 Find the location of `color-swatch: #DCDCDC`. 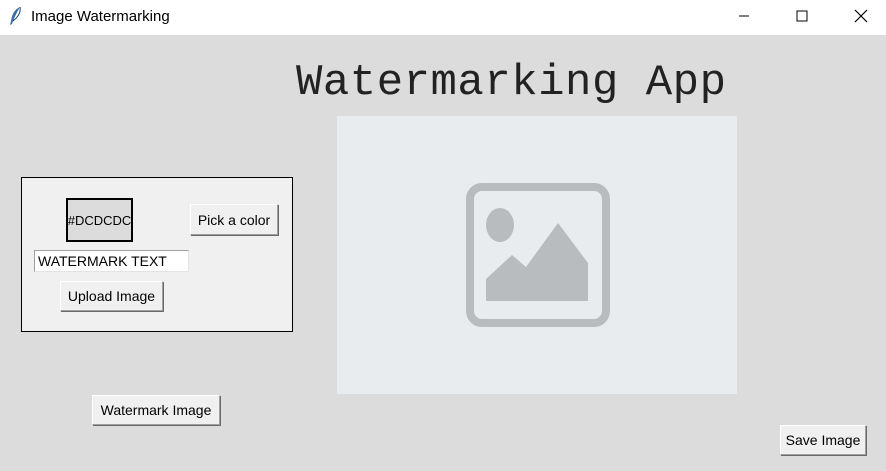

color-swatch: #DCDCDC is located at coordinates (99, 220).